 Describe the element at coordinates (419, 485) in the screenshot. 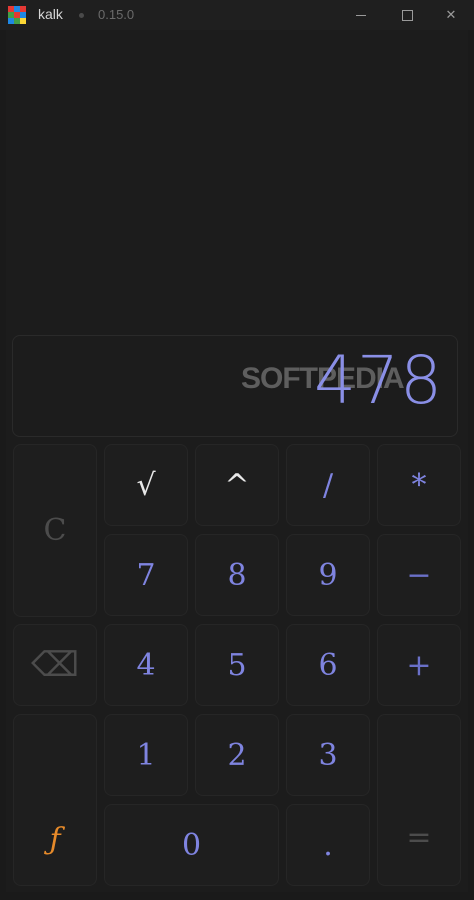

I see `multiply-button: *` at that location.